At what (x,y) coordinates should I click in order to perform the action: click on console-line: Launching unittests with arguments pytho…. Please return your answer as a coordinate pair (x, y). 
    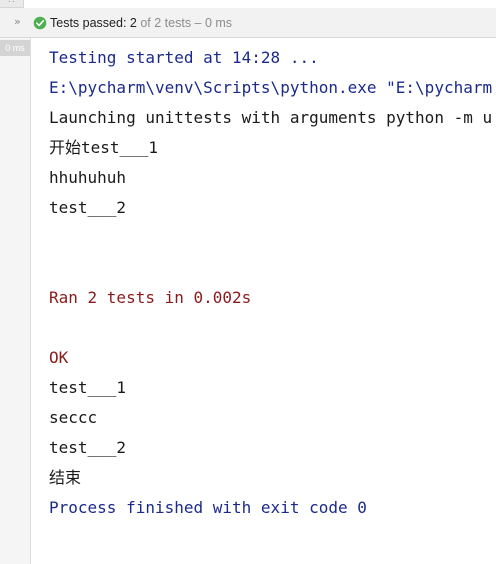
    Looking at the image, I should click on (271, 117).